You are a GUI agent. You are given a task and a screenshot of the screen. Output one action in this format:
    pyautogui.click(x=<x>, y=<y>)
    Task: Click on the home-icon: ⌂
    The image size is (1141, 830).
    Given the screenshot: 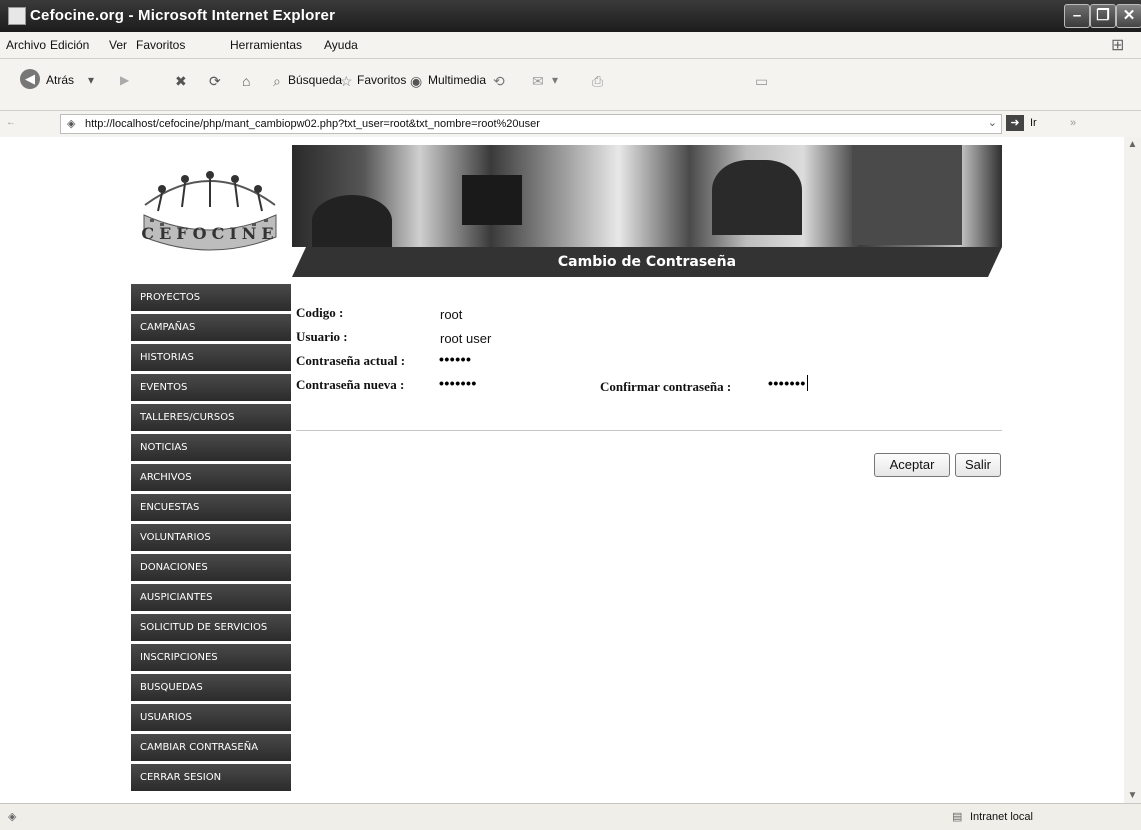 What is the action you would take?
    pyautogui.click(x=246, y=81)
    